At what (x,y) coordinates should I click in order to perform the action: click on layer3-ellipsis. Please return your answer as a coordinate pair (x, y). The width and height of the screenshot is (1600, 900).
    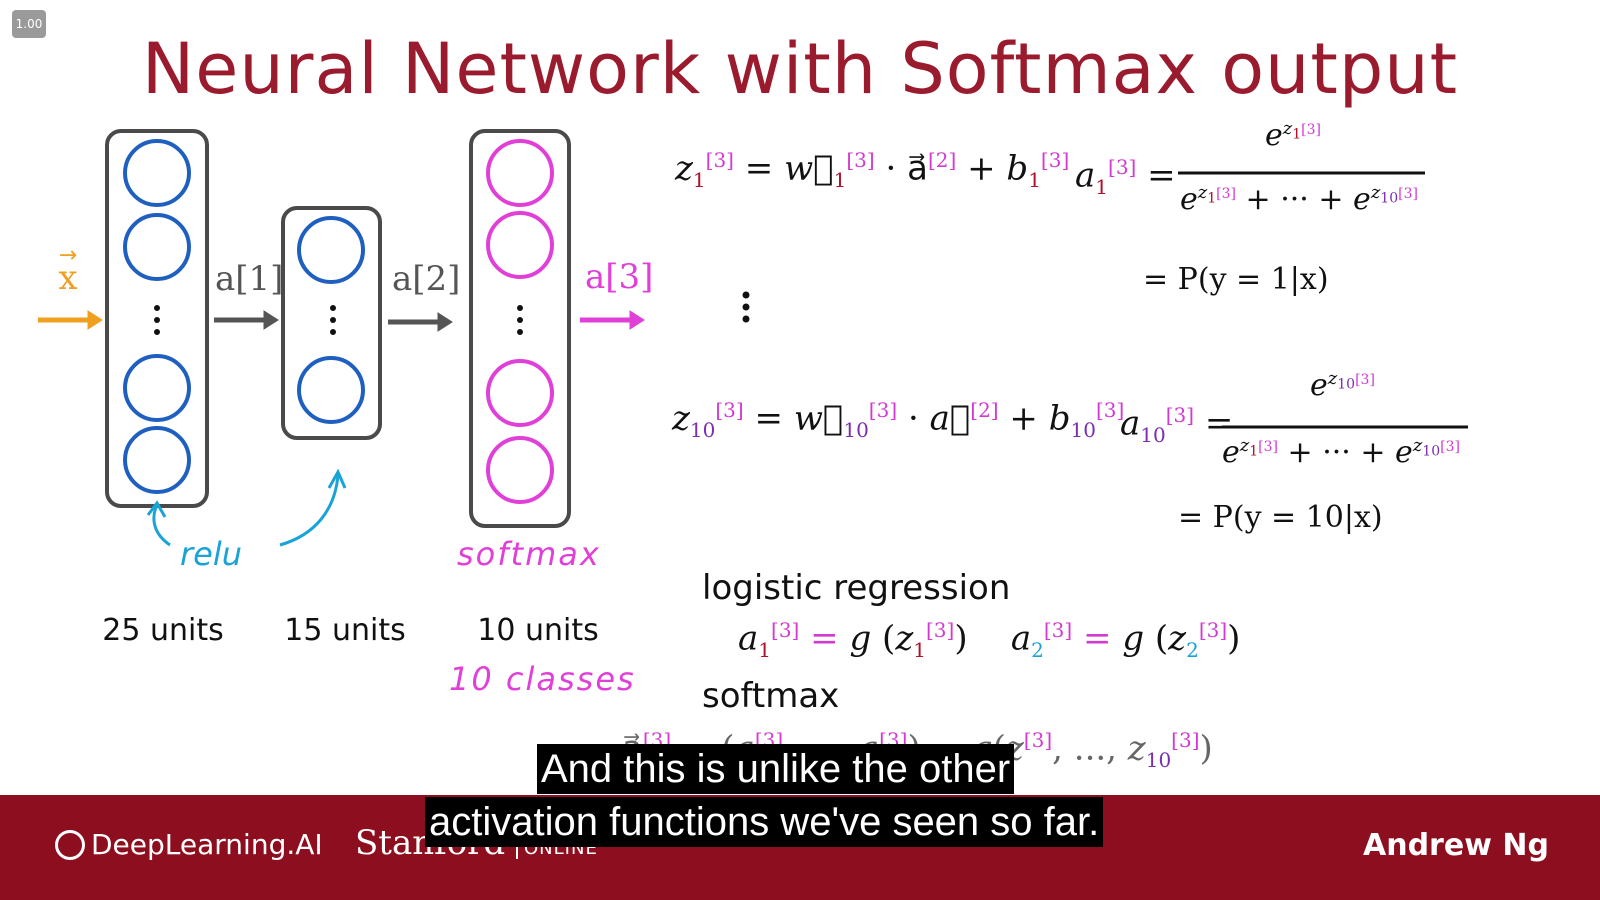
    Looking at the image, I should click on (520, 320).